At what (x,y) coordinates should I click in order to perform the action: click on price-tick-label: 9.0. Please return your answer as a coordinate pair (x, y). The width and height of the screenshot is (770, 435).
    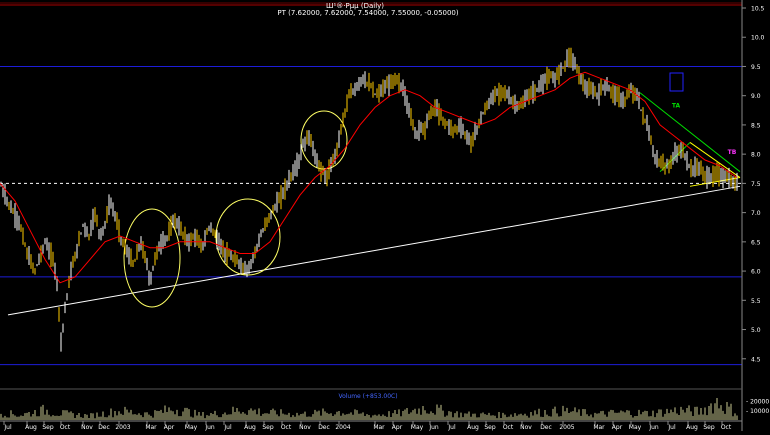
    Looking at the image, I should click on (756, 96).